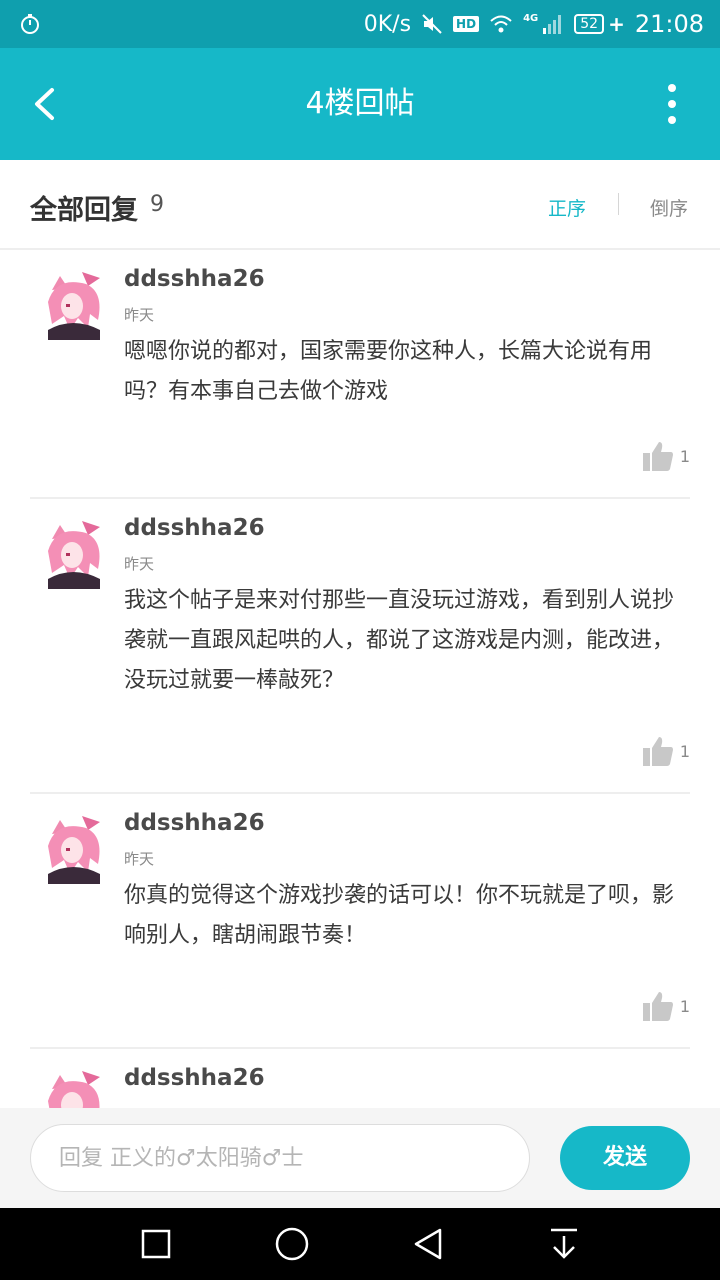 This screenshot has height=1280, width=720. I want to click on recent-apps-button, so click(156, 1244).